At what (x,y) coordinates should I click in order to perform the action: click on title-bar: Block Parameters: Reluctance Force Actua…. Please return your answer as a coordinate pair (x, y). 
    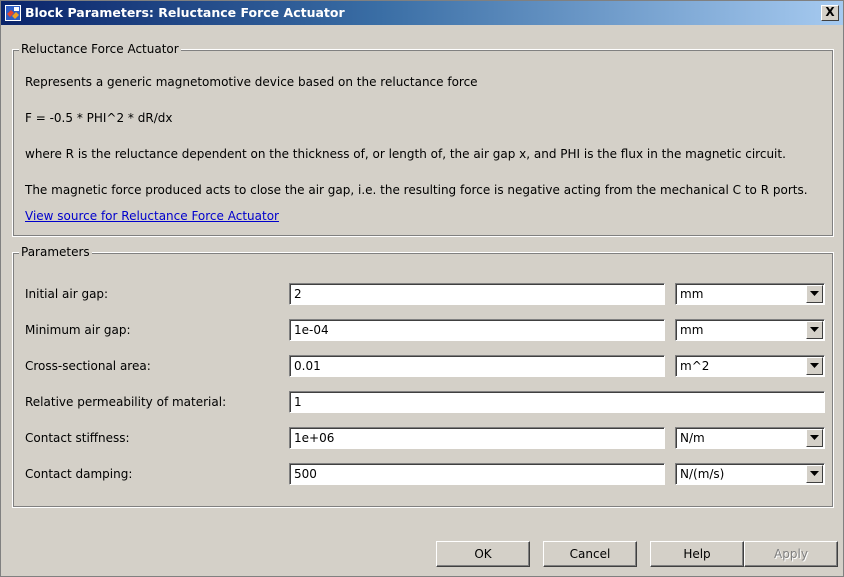
    Looking at the image, I should click on (422, 13).